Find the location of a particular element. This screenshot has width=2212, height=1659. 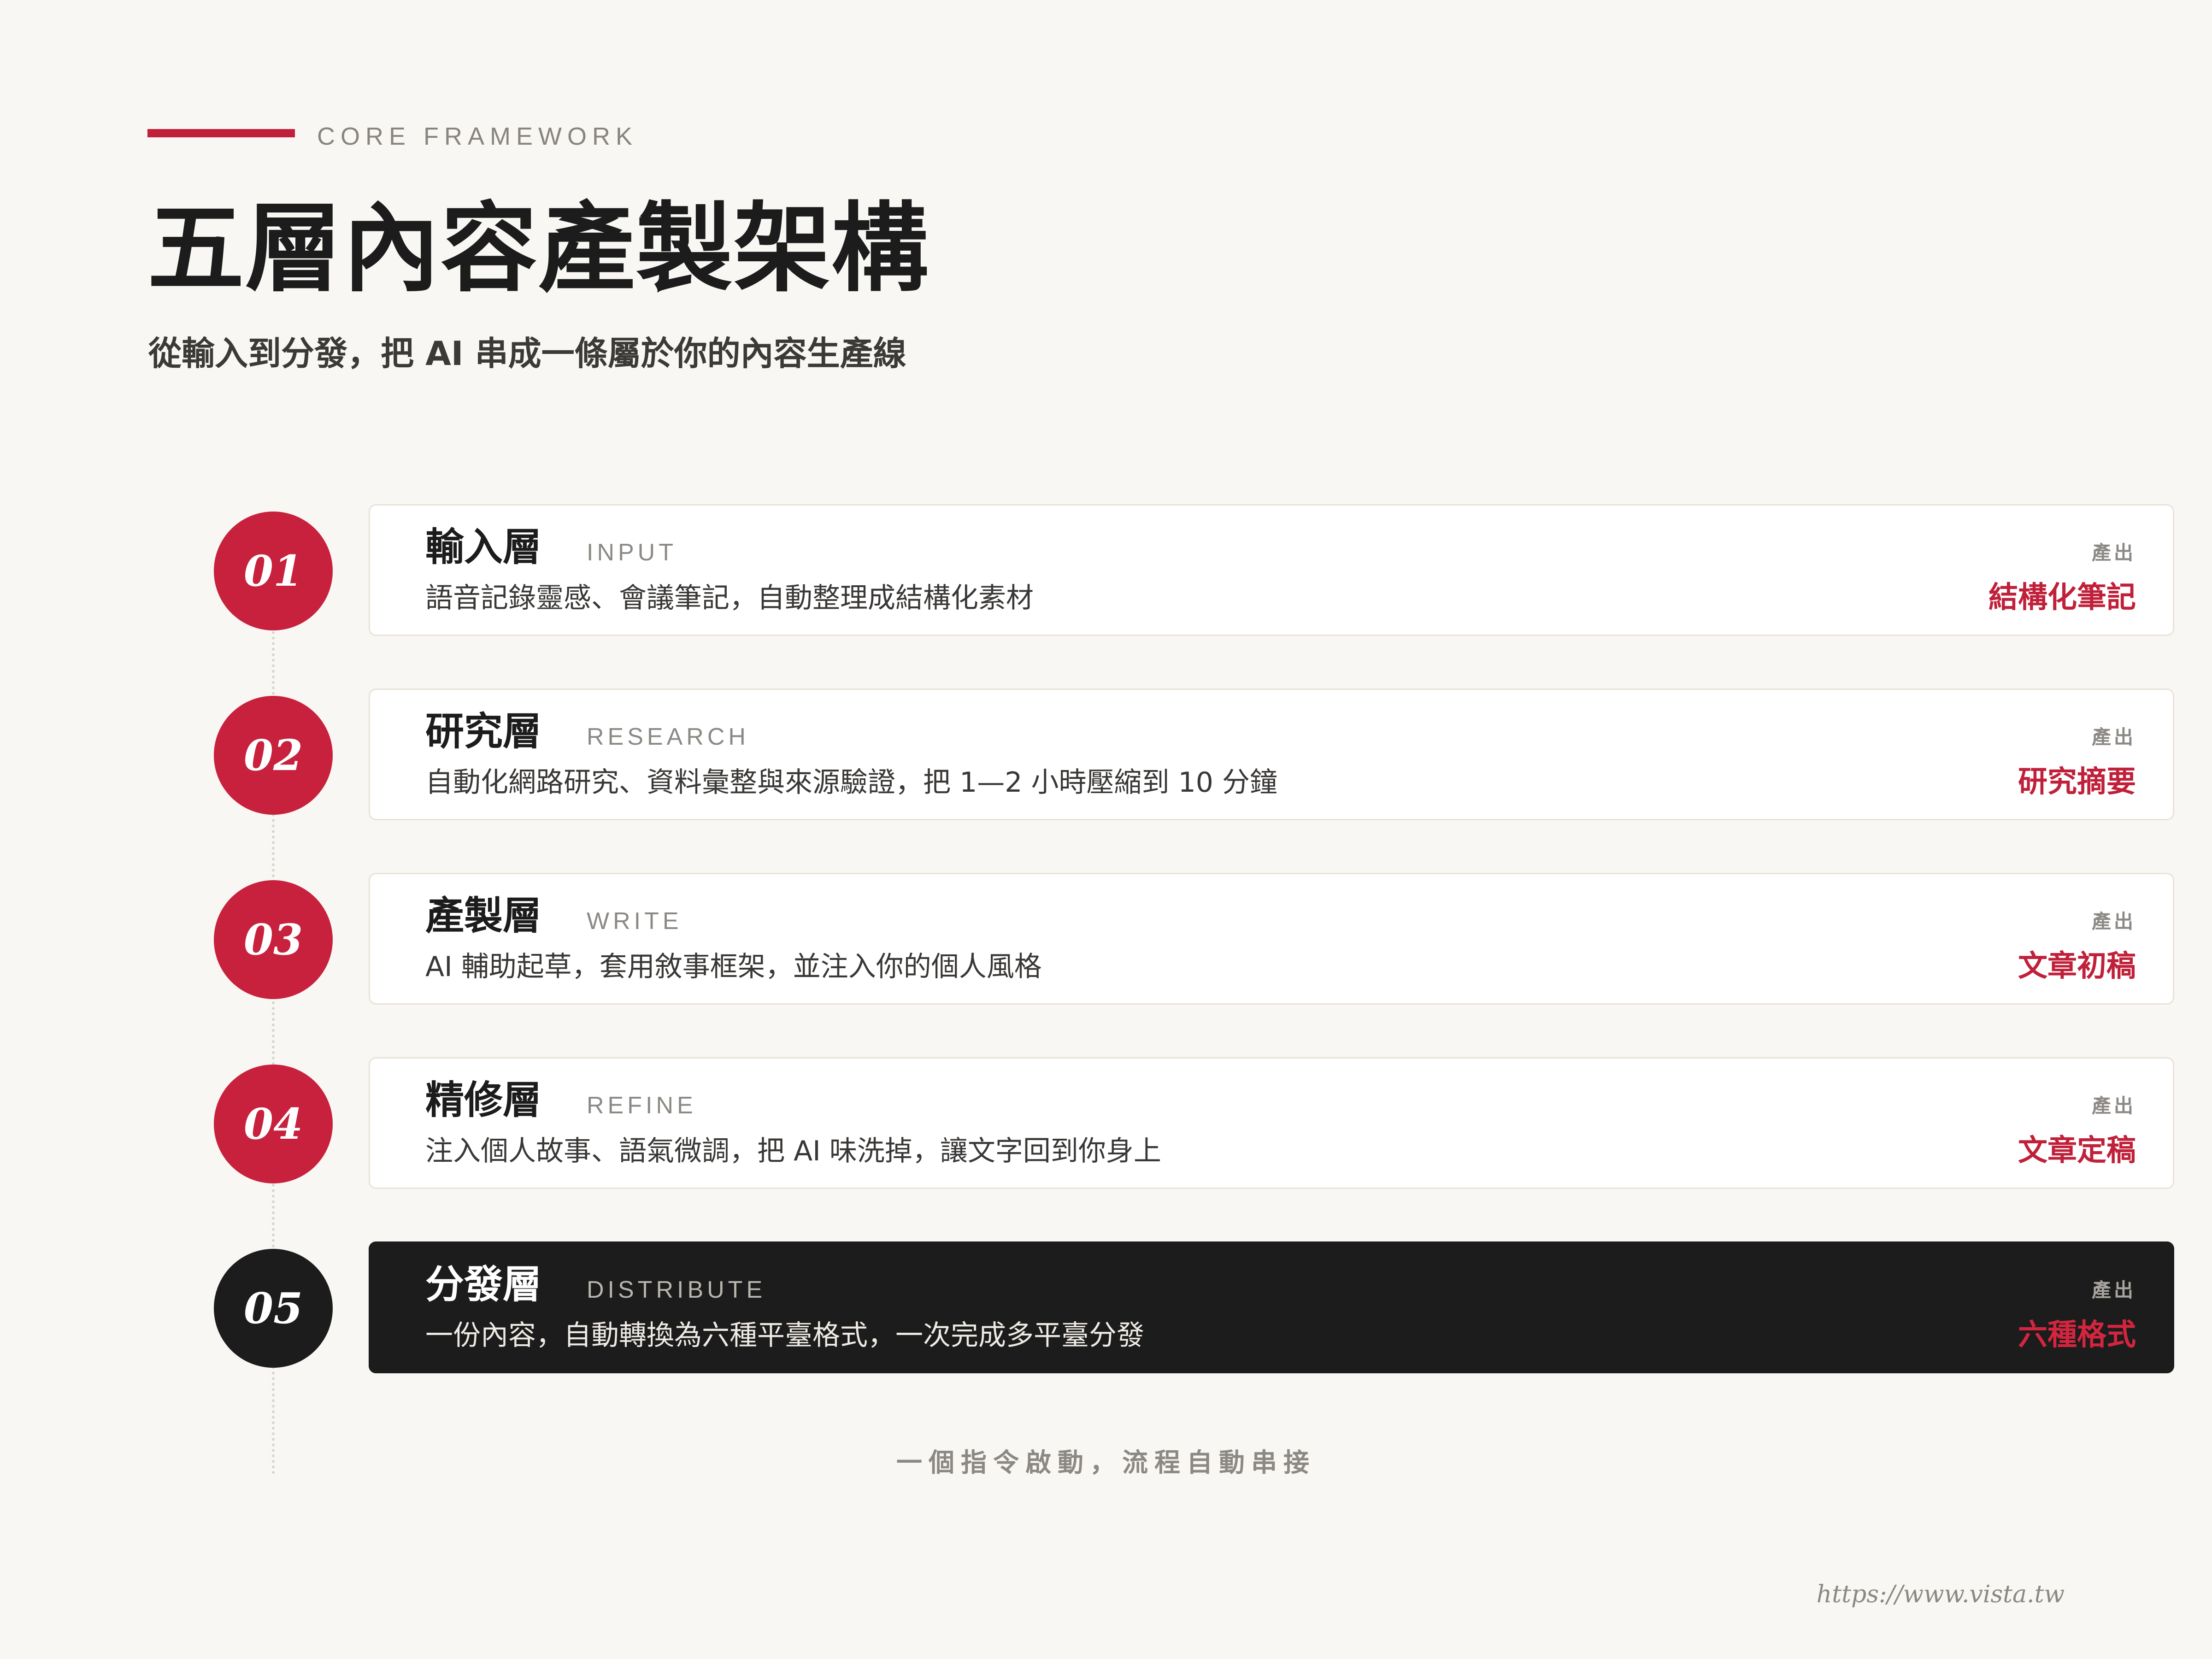

layer-name: 分發層 is located at coordinates (483, 1284).